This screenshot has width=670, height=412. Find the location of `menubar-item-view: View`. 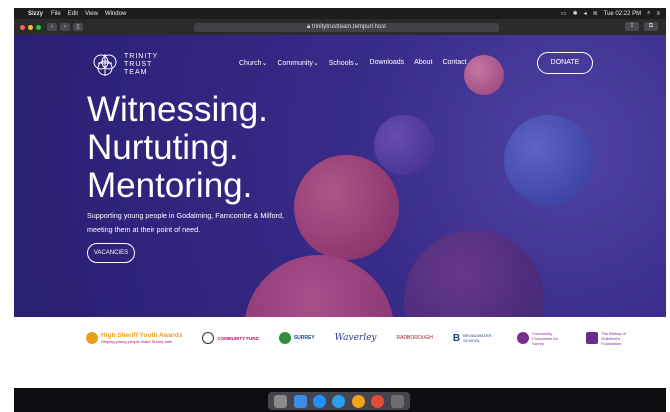

menubar-item-view: View is located at coordinates (91, 14).